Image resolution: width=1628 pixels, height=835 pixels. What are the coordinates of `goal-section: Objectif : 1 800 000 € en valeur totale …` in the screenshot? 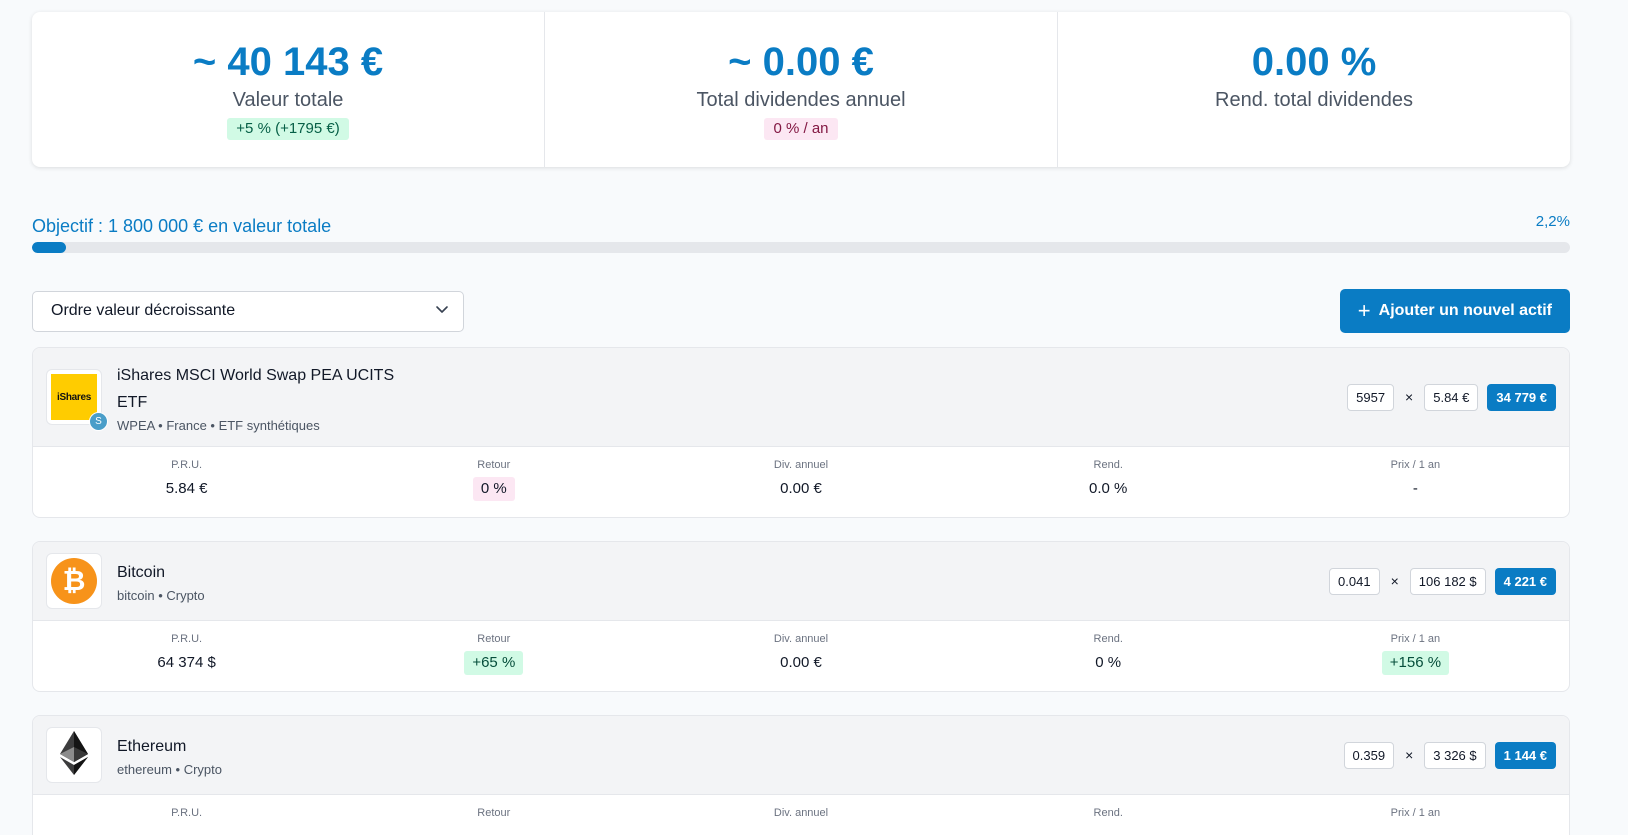 It's located at (801, 233).